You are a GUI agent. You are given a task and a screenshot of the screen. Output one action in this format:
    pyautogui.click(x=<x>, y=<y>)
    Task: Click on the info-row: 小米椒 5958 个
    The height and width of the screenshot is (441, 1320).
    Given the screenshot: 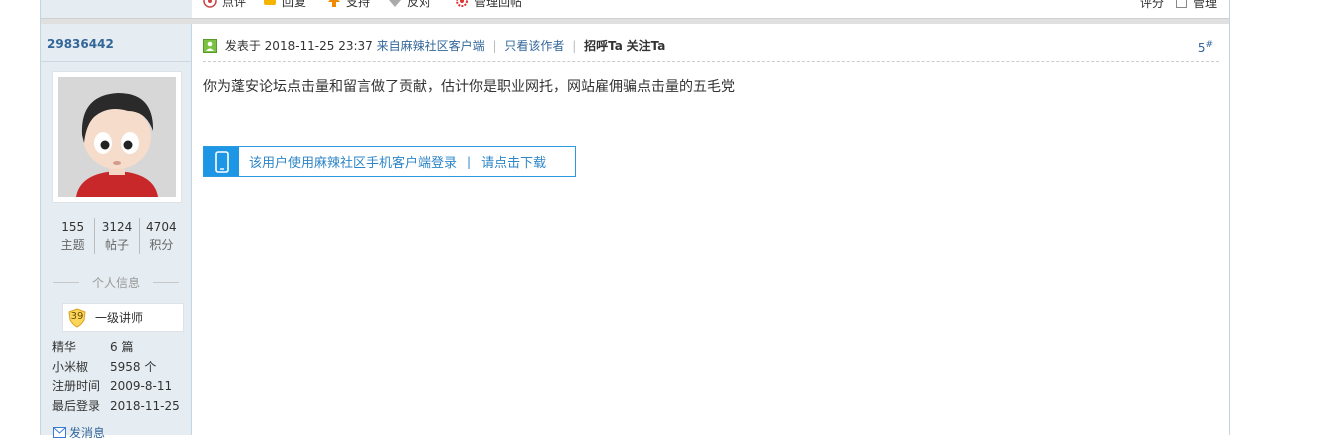 What is the action you would take?
    pyautogui.click(x=104, y=366)
    